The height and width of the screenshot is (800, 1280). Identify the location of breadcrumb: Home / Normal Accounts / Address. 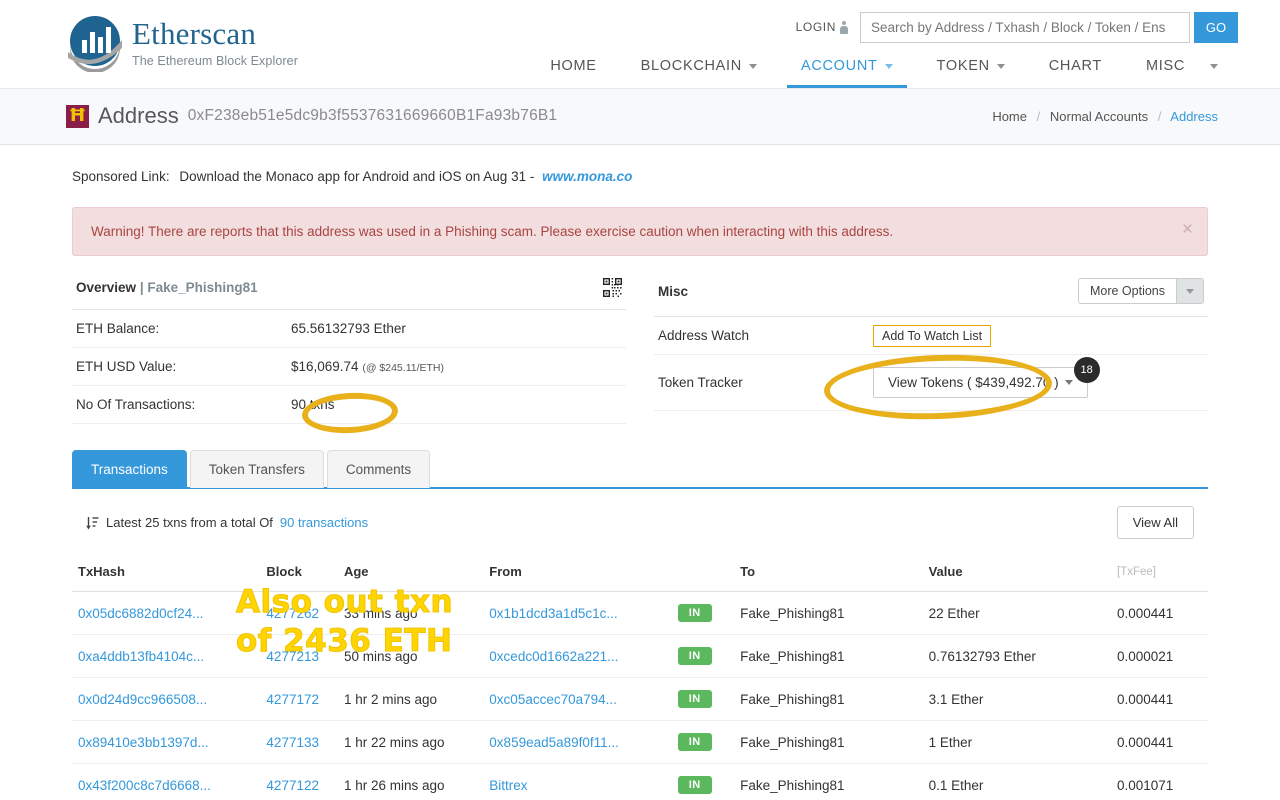
(1105, 116).